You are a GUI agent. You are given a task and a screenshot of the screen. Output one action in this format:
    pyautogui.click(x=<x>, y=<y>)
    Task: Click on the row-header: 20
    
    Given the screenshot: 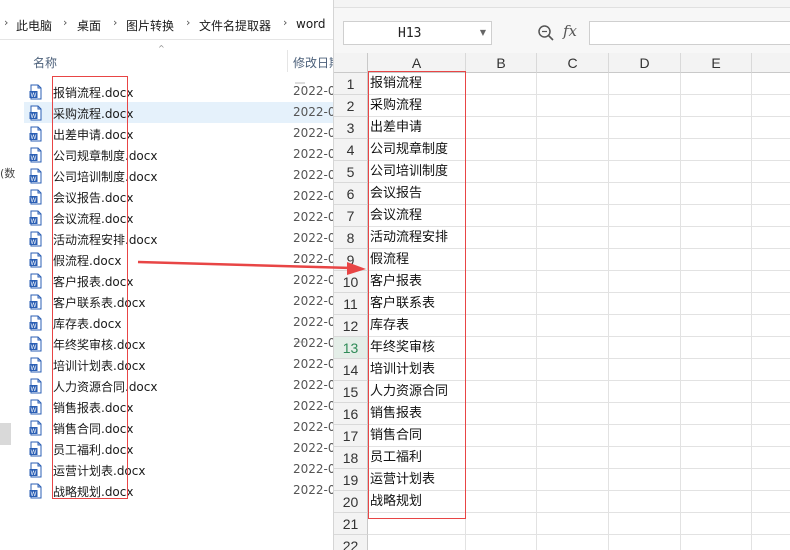 What is the action you would take?
    pyautogui.click(x=351, y=502)
    